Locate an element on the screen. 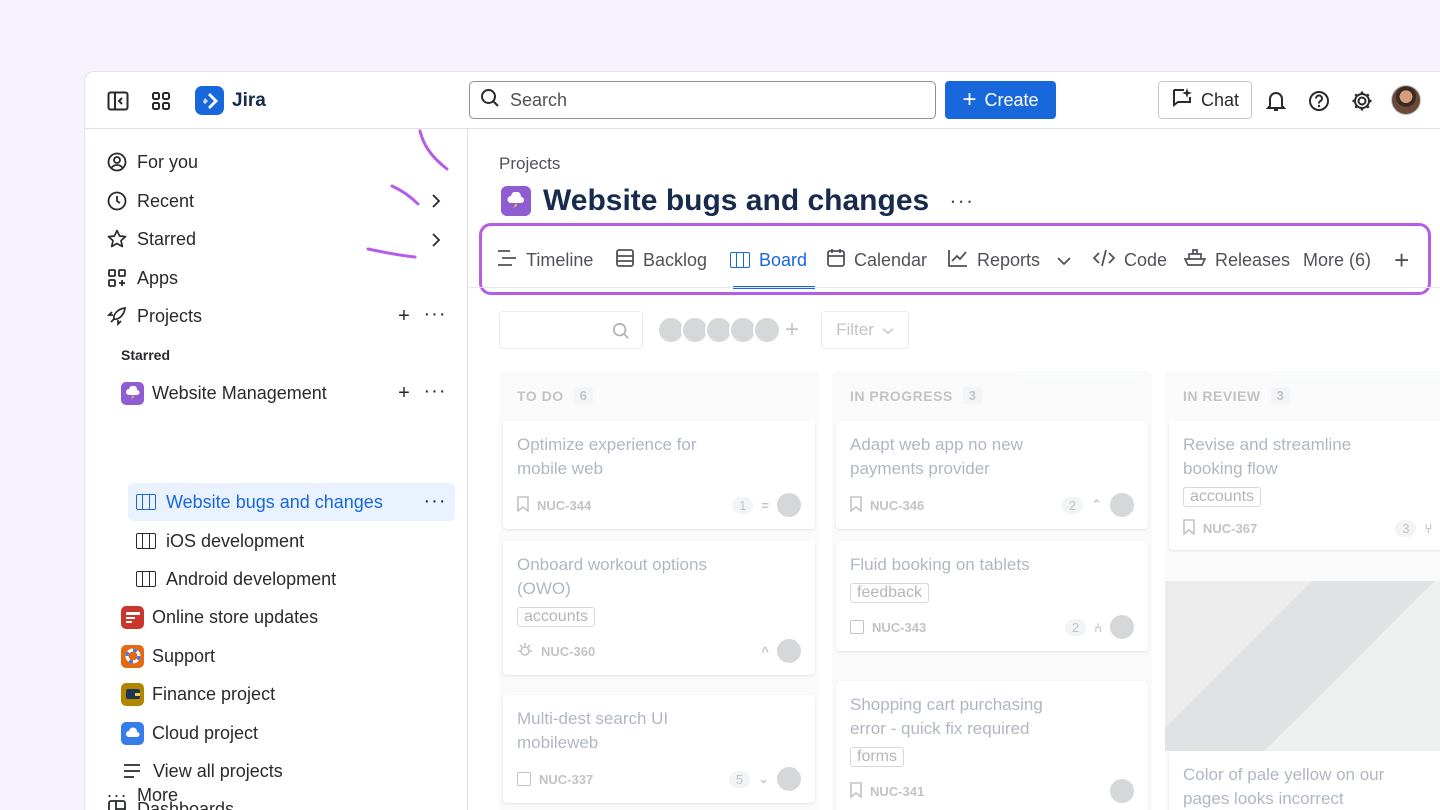 Image resolution: width=1440 pixels, height=810 pixels. card-title: Adapt web app no new payments provider is located at coordinates (936, 456).